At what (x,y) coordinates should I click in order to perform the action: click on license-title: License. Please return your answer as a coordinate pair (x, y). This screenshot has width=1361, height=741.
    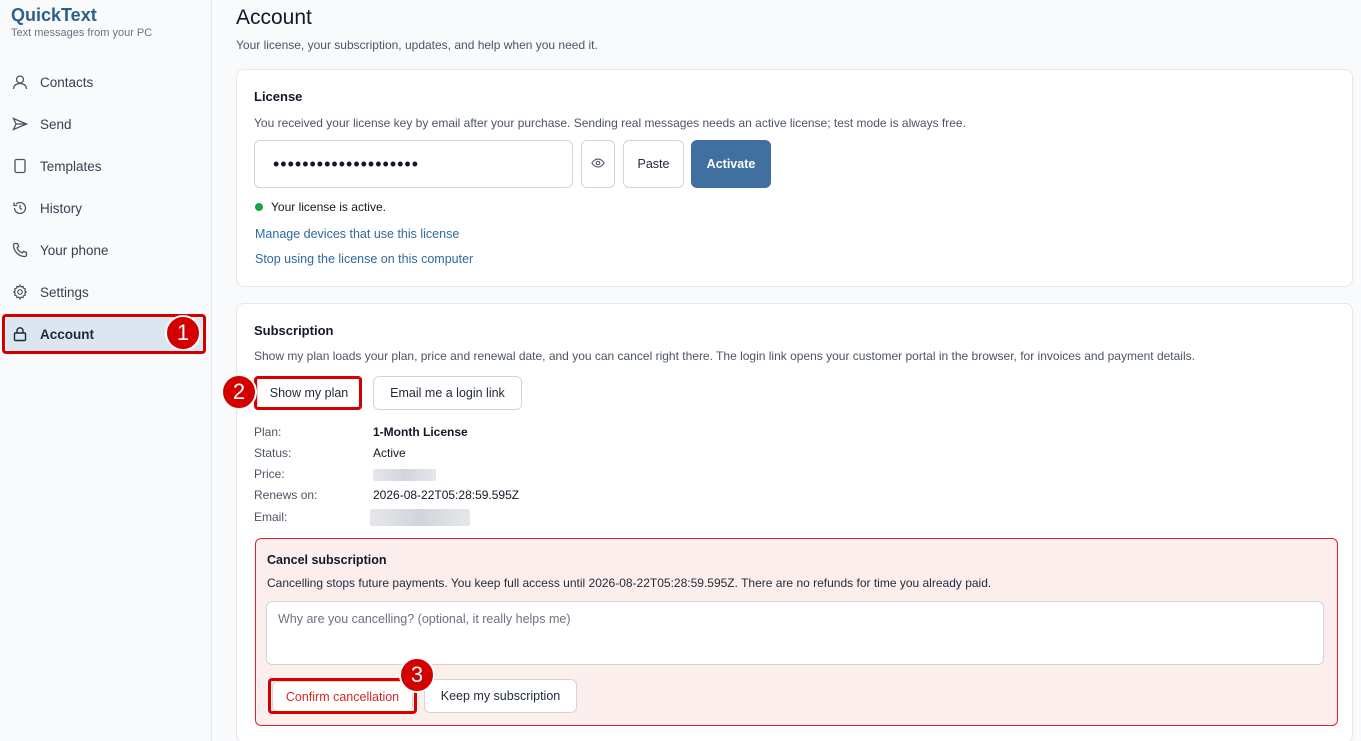
    Looking at the image, I should click on (278, 96).